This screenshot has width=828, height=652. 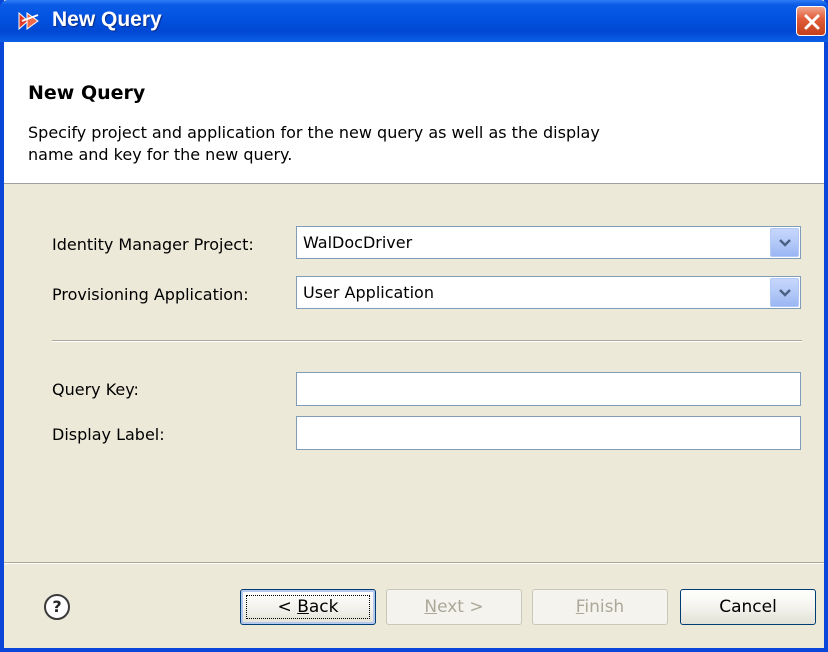 I want to click on back-mnemonic: B, so click(x=303, y=607).